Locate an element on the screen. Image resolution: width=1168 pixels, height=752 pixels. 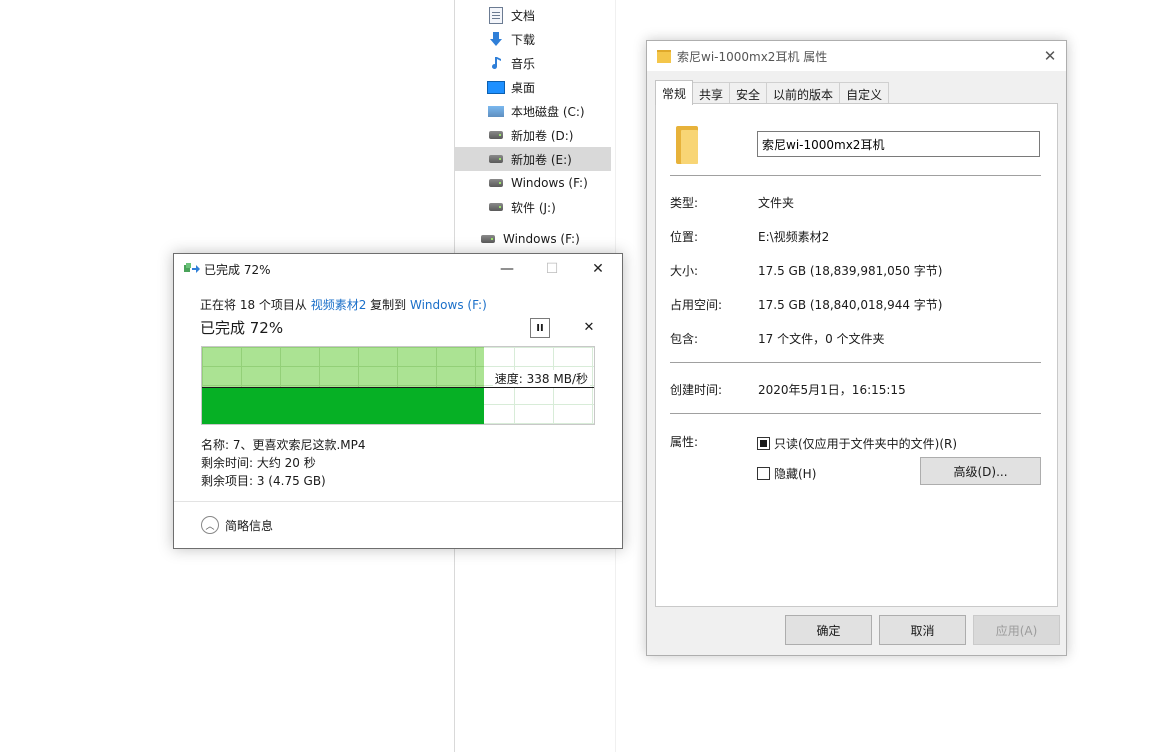
properties-tabs: 常规 共享 安全 以前的版本 自定义 is located at coordinates (772, 92).